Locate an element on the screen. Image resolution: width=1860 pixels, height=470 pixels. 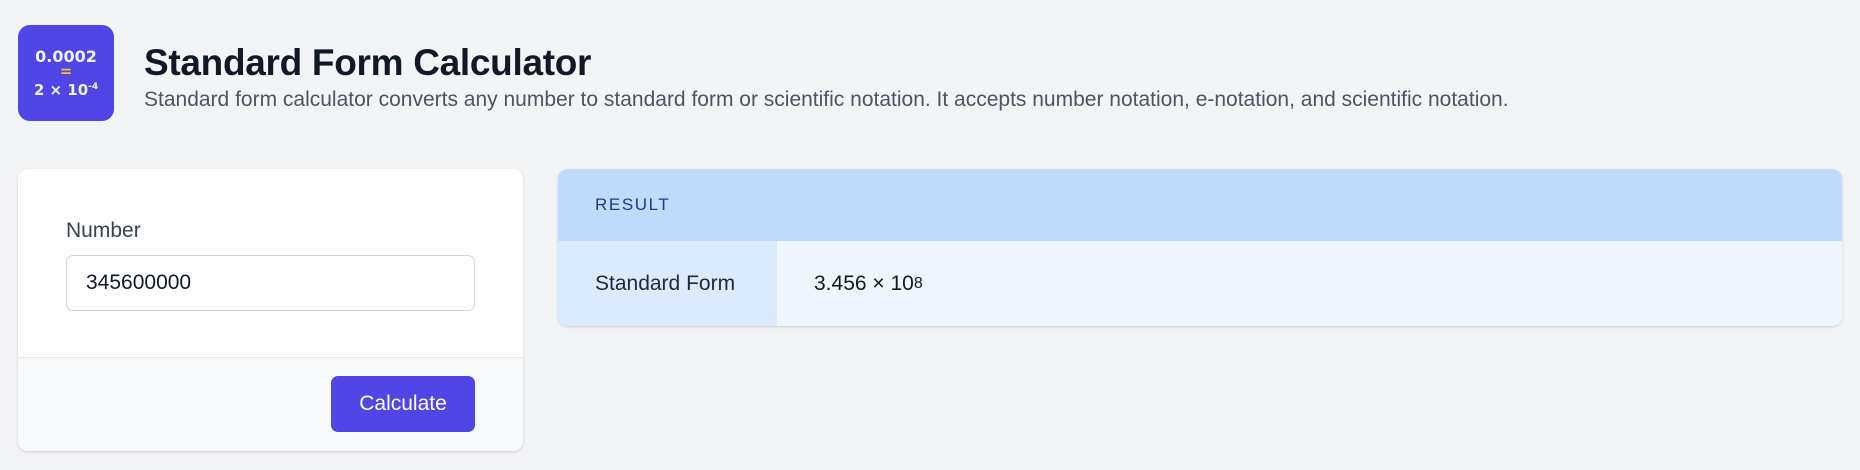
page-title: Standard Form Calculator is located at coordinates (368, 62).